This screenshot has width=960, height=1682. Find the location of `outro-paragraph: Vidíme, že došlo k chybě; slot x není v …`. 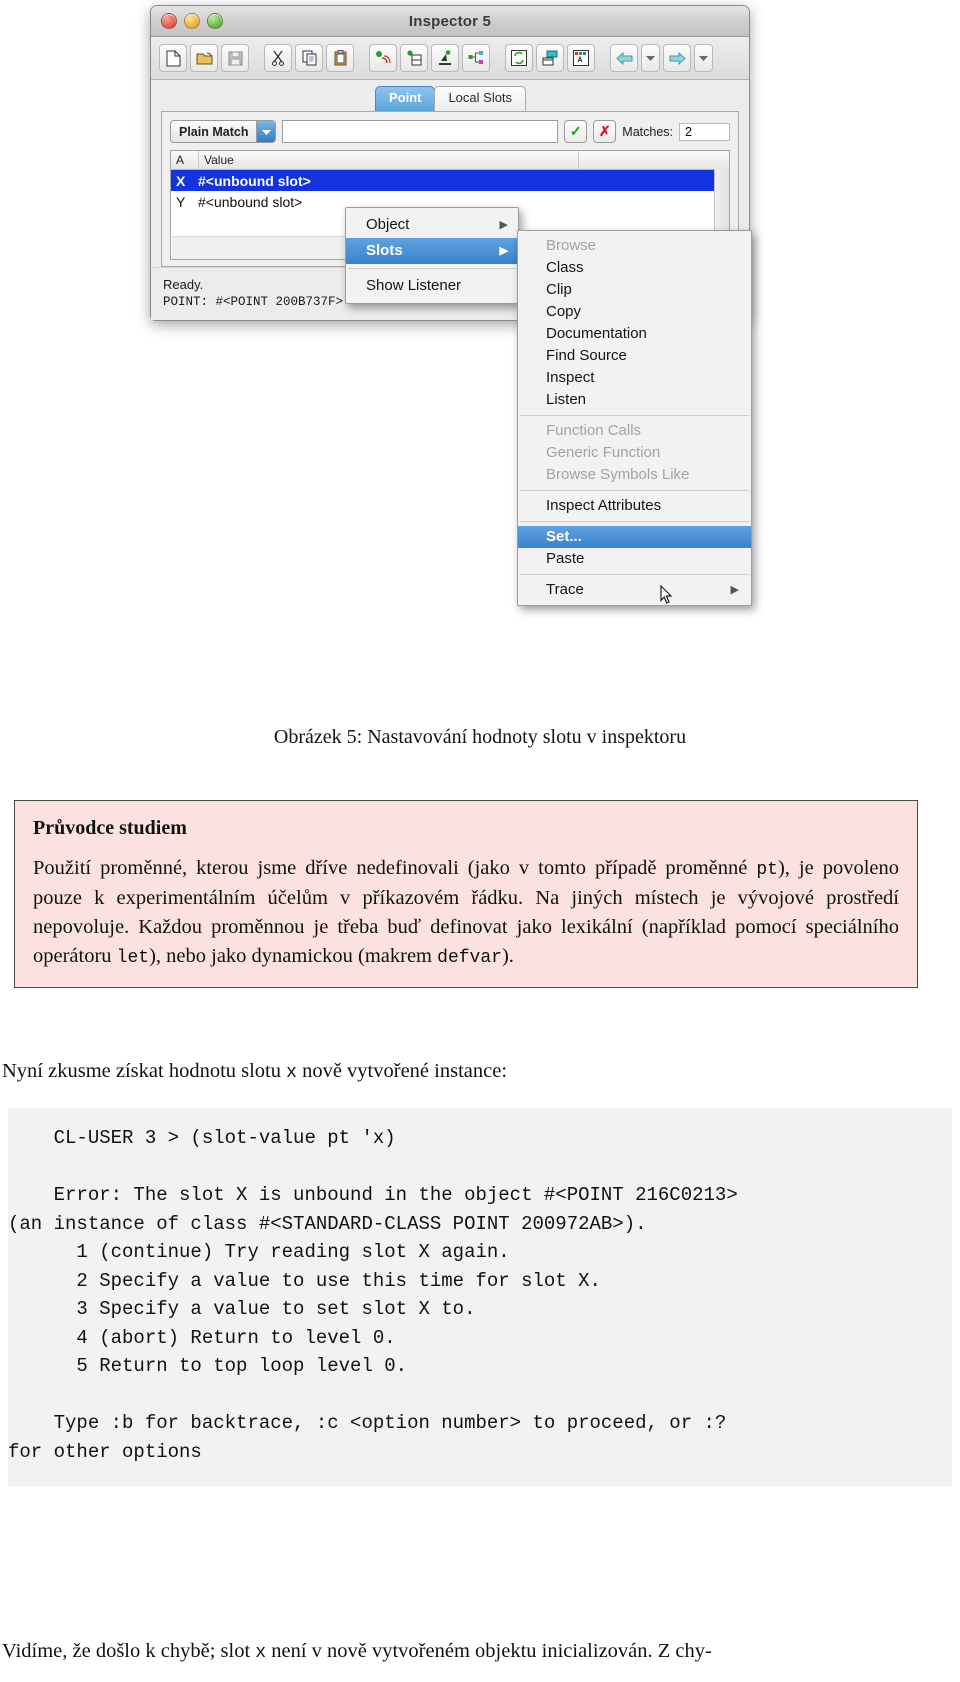

outro-paragraph: Vidíme, že došlo k chybě; slot x není v … is located at coordinates (467, 1651).